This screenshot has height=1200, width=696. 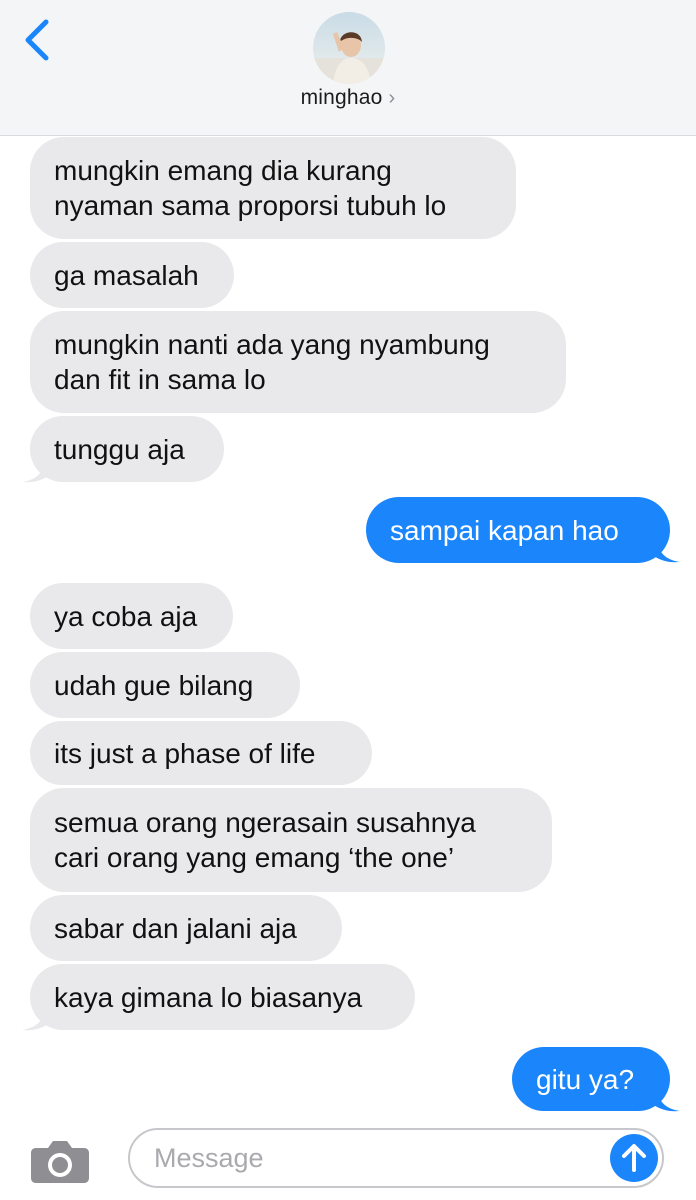 I want to click on message-composer, so click(x=348, y=1159).